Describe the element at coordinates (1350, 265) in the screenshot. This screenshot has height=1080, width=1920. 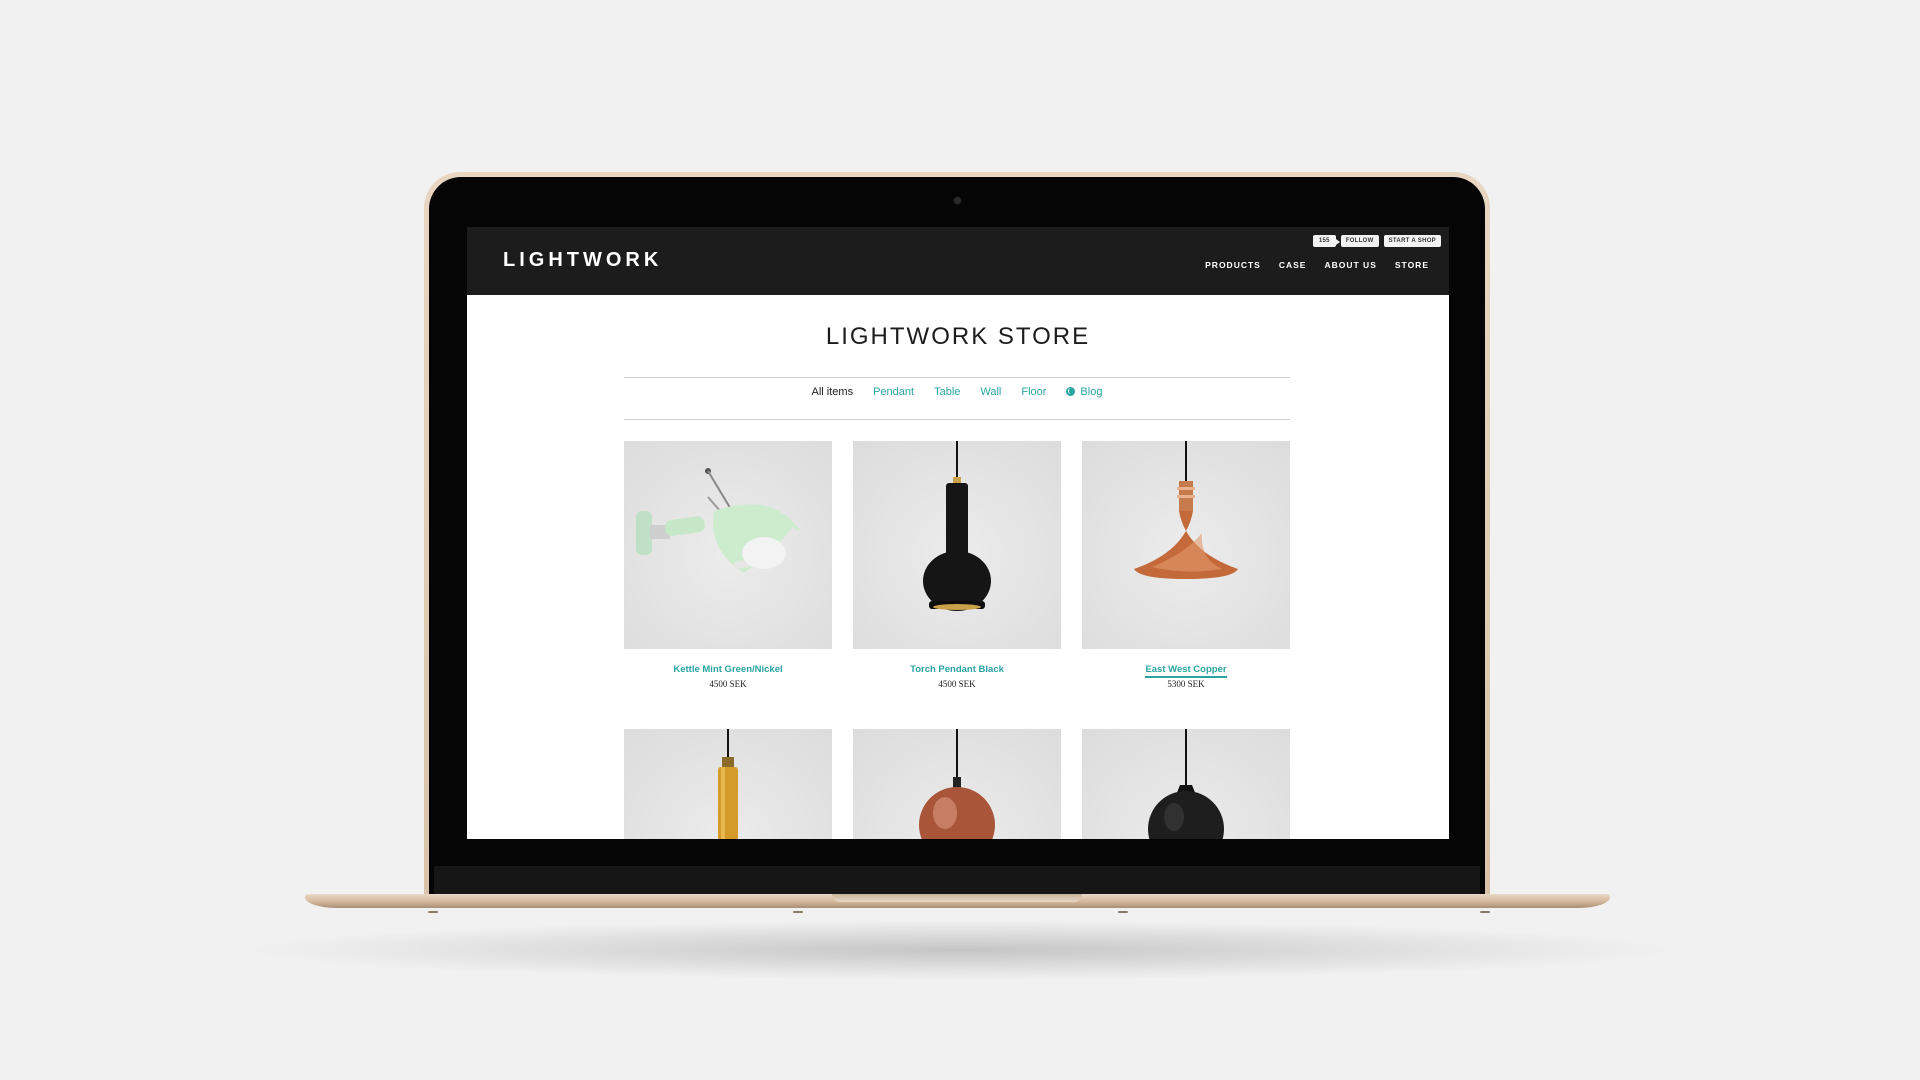
I see `nav-about-us: ABOUT US` at that location.